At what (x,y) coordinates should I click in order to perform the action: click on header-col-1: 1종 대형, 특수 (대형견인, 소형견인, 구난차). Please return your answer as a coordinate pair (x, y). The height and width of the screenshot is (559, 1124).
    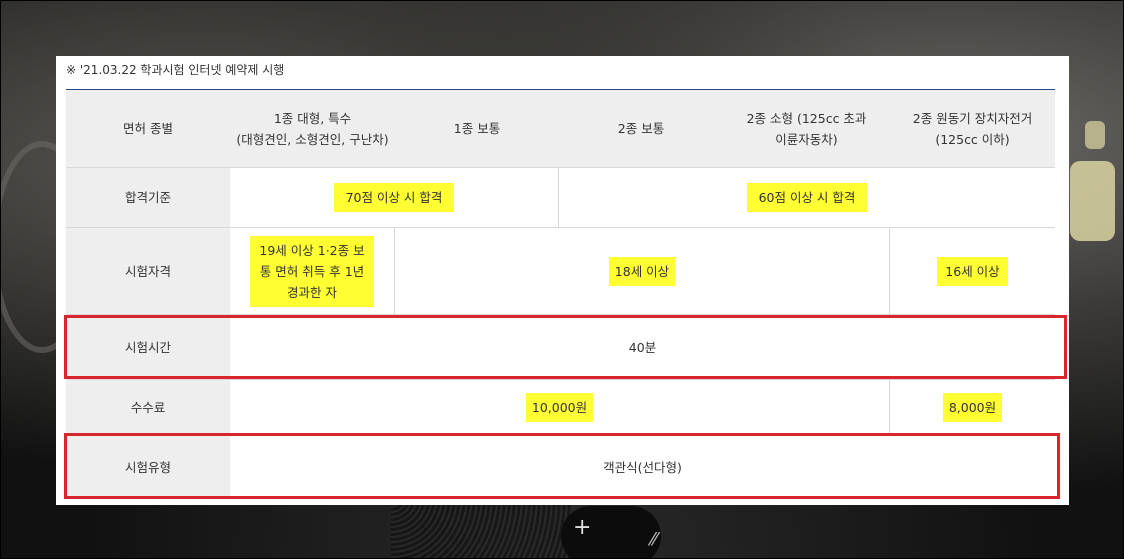
    Looking at the image, I should click on (312, 129).